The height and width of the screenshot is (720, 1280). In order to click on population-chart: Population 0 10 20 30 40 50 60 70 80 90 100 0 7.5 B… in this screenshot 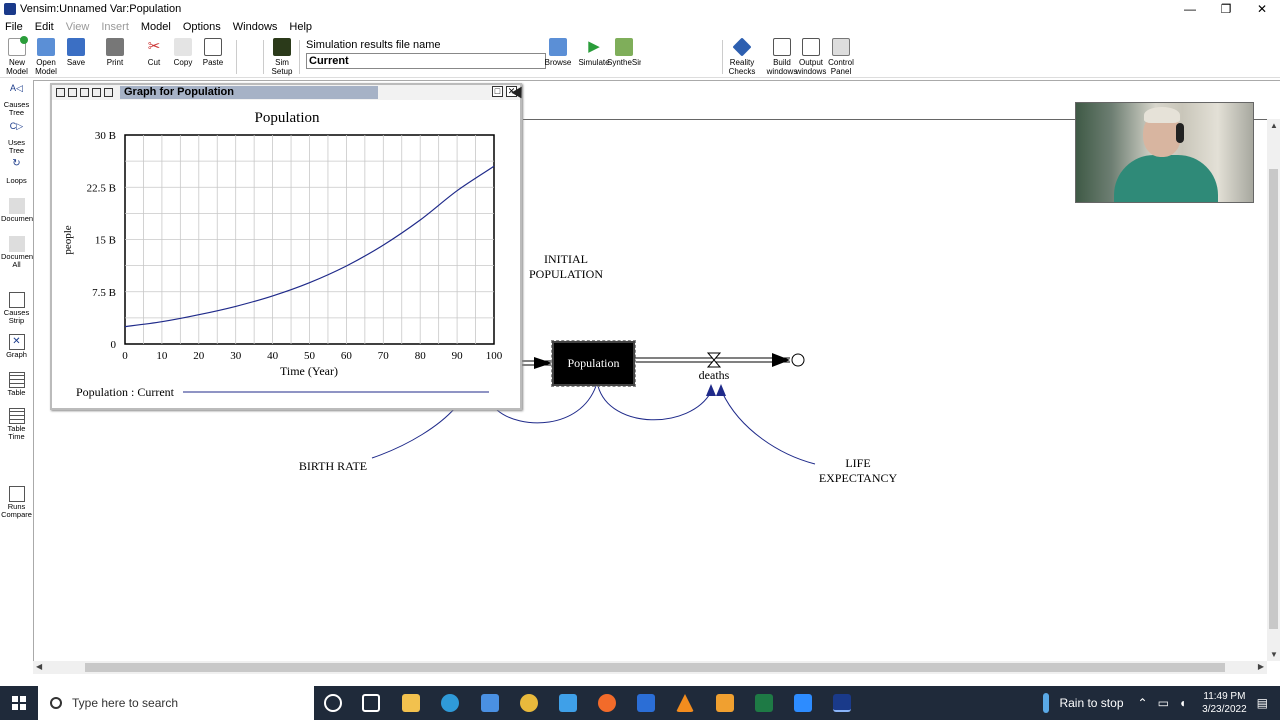, I will do `click(282, 254)`.